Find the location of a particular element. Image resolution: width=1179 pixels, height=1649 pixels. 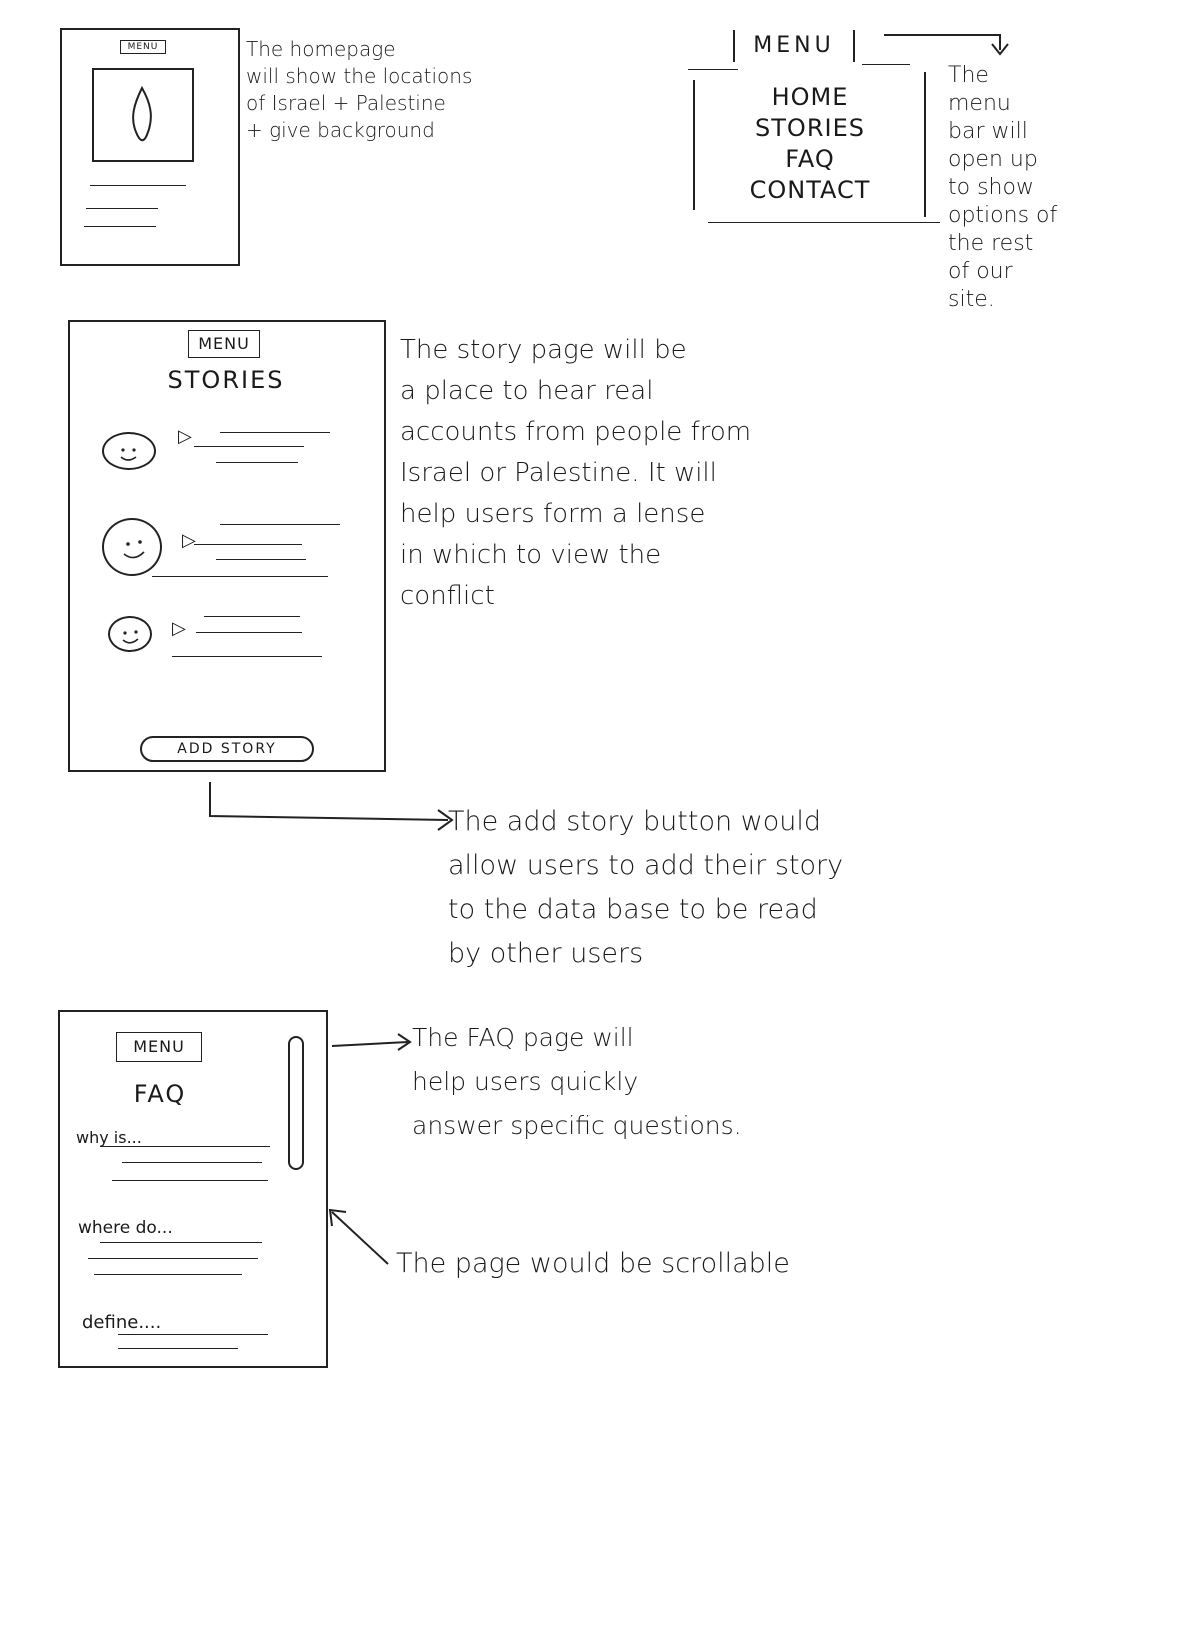

scroll-annotation: The page would be scrollable is located at coordinates (593, 1263).